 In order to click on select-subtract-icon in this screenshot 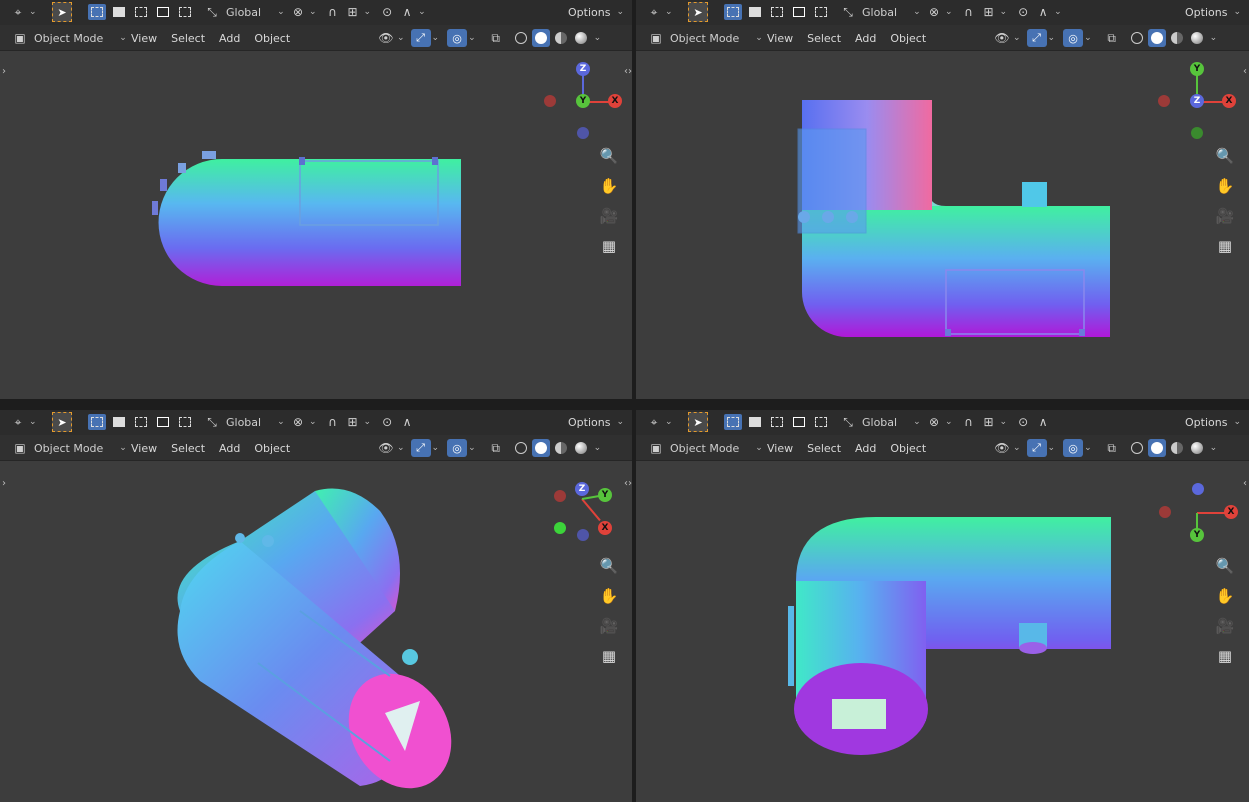, I will do `click(141, 12)`.